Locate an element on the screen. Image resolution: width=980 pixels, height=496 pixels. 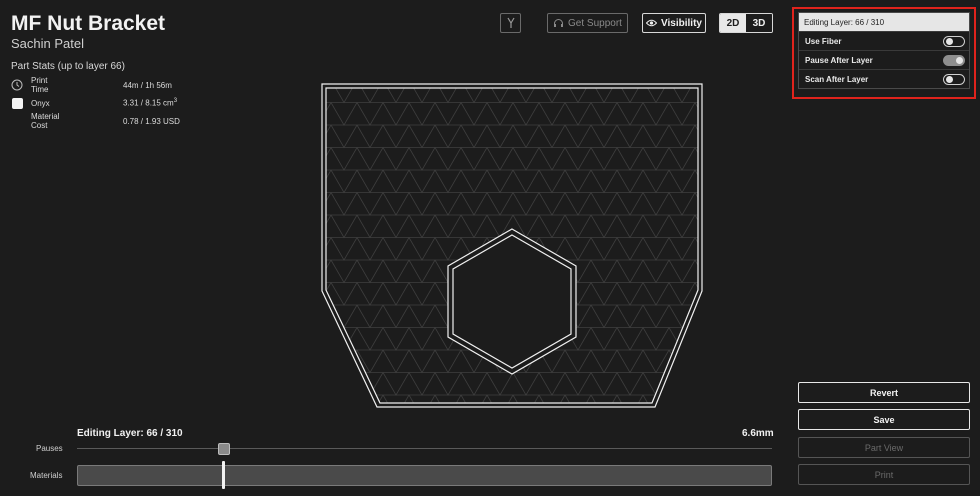
part-stats-heading: Part Stats (up to layer 66) is located at coordinates (68, 66).